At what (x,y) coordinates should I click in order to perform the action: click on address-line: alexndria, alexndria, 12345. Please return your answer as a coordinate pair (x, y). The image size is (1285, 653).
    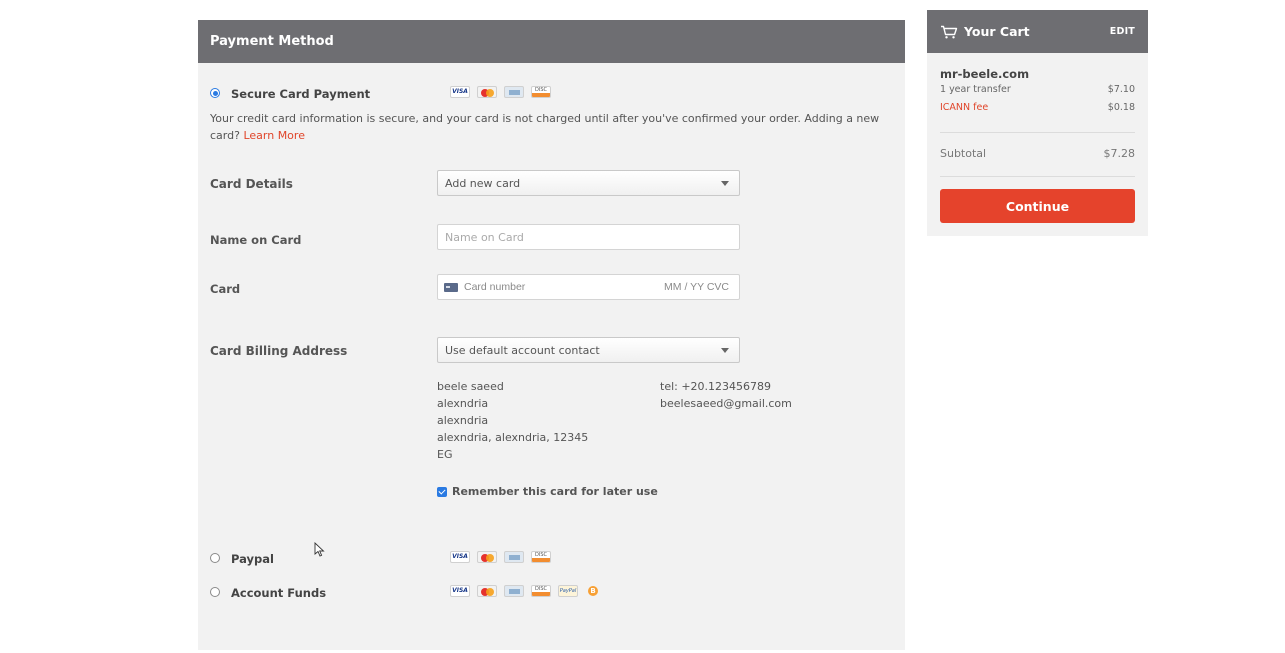
    Looking at the image, I should click on (513, 437).